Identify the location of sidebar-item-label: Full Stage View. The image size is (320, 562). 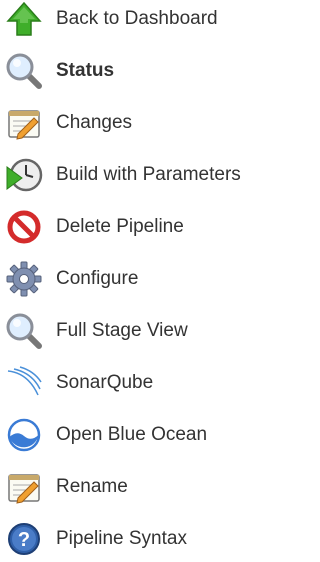
(122, 330).